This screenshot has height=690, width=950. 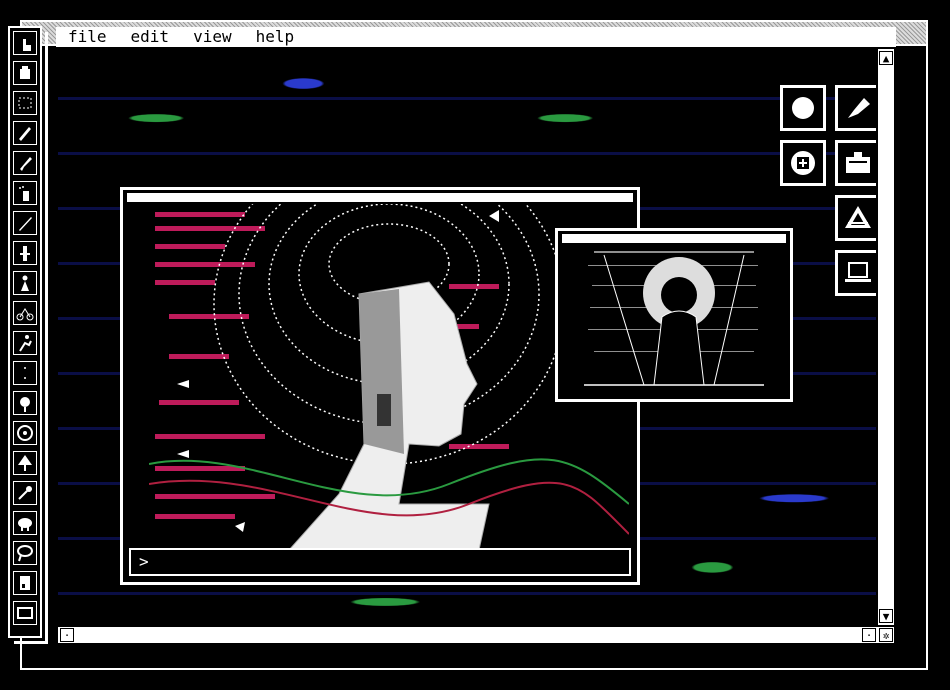 I want to click on key-tool, so click(x=25, y=493).